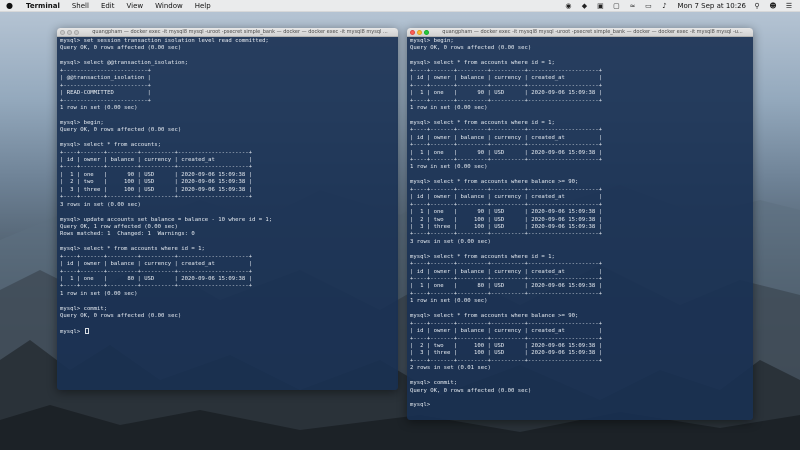 The image size is (800, 450). What do you see at coordinates (203, 6) in the screenshot?
I see `menu-help: Help` at bounding box center [203, 6].